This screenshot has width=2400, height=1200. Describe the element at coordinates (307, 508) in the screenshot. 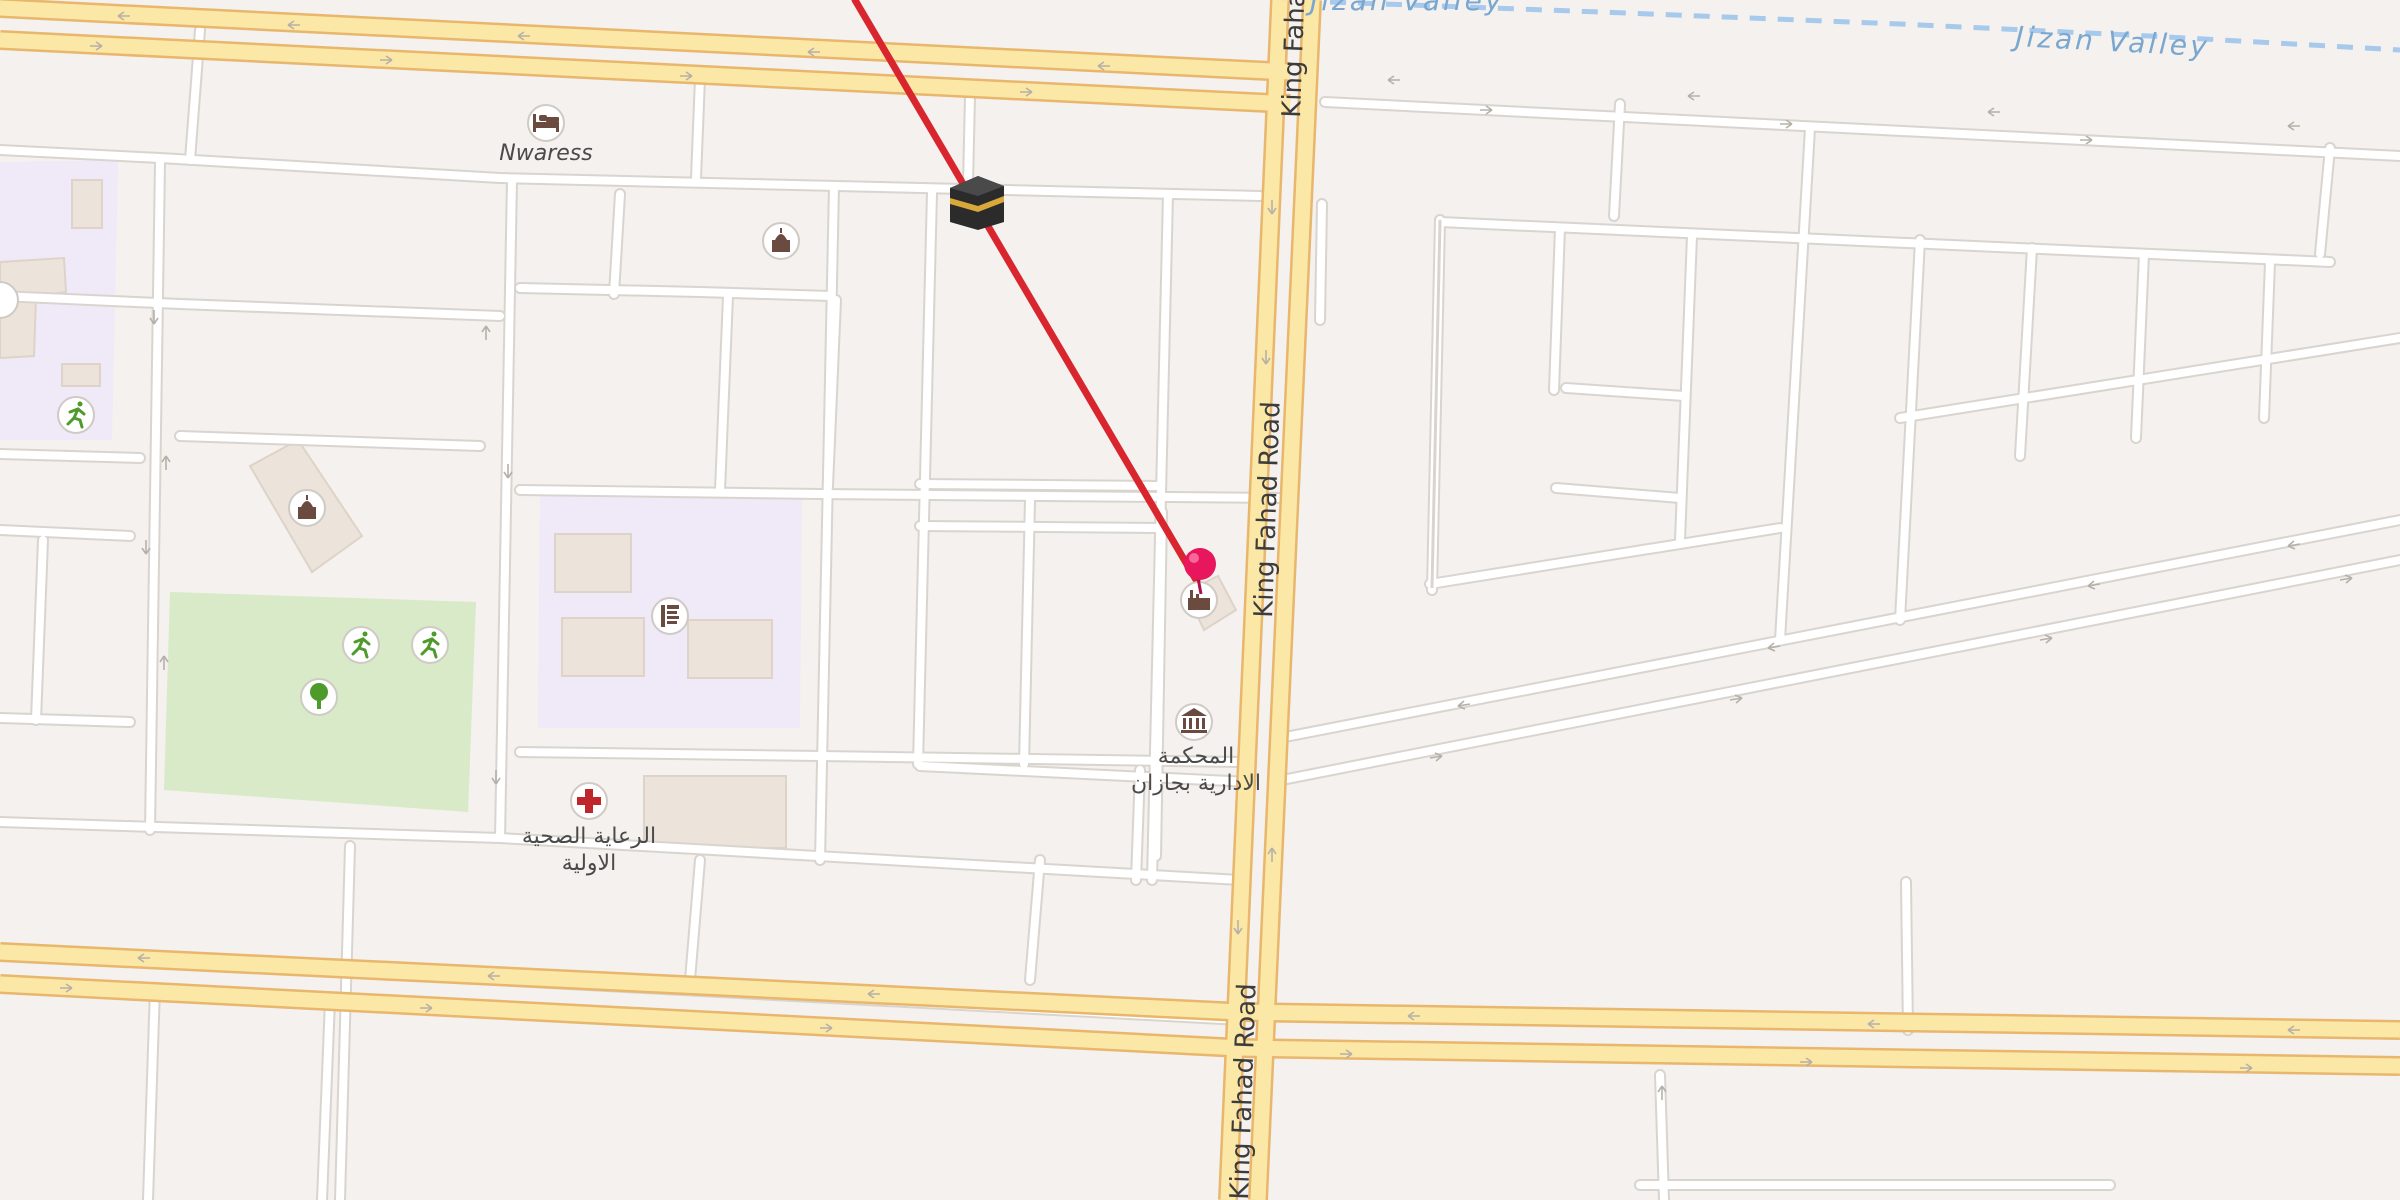

I see `poi-mosque-b` at that location.